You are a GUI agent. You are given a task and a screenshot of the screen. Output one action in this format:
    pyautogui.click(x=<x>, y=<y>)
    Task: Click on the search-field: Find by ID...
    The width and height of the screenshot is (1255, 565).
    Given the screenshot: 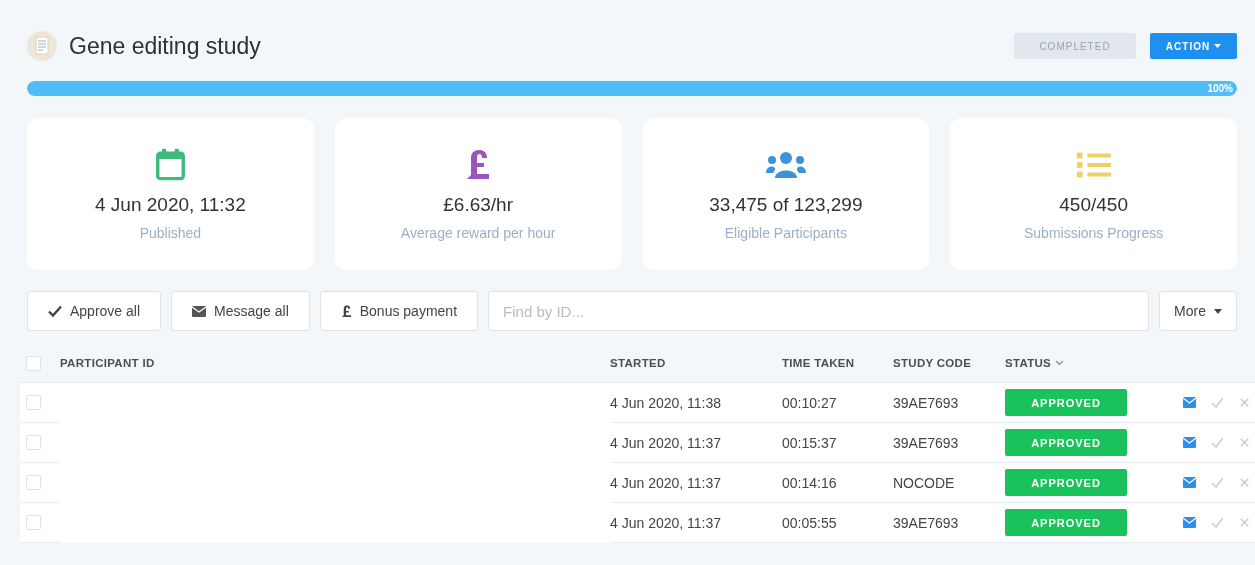 What is the action you would take?
    pyautogui.click(x=819, y=311)
    